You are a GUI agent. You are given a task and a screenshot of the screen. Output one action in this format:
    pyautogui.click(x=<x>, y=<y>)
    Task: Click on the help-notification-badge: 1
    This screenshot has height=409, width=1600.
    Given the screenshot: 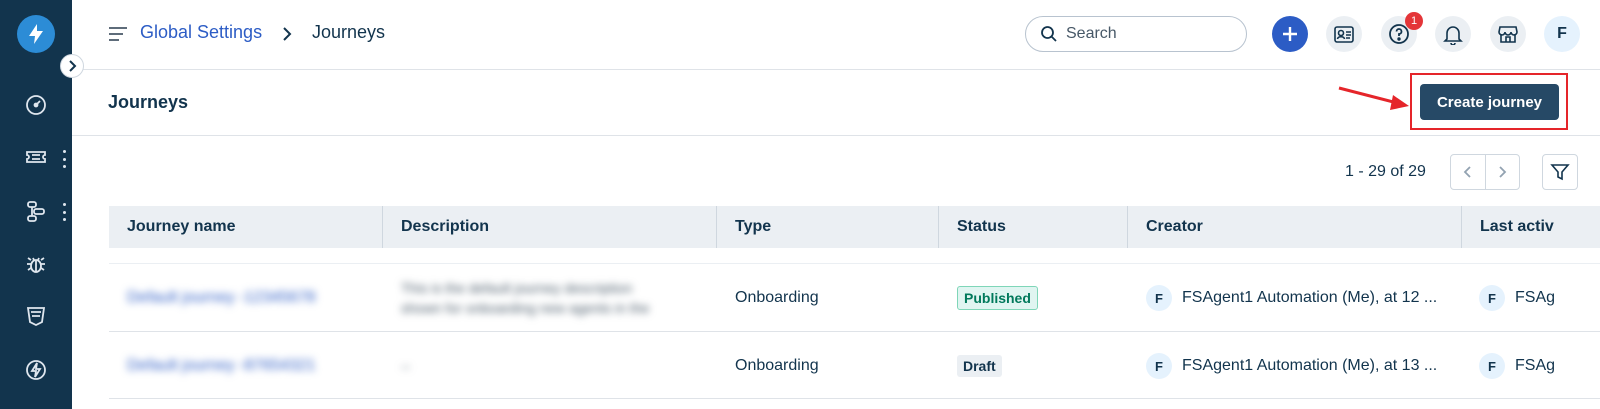 What is the action you would take?
    pyautogui.click(x=1414, y=21)
    